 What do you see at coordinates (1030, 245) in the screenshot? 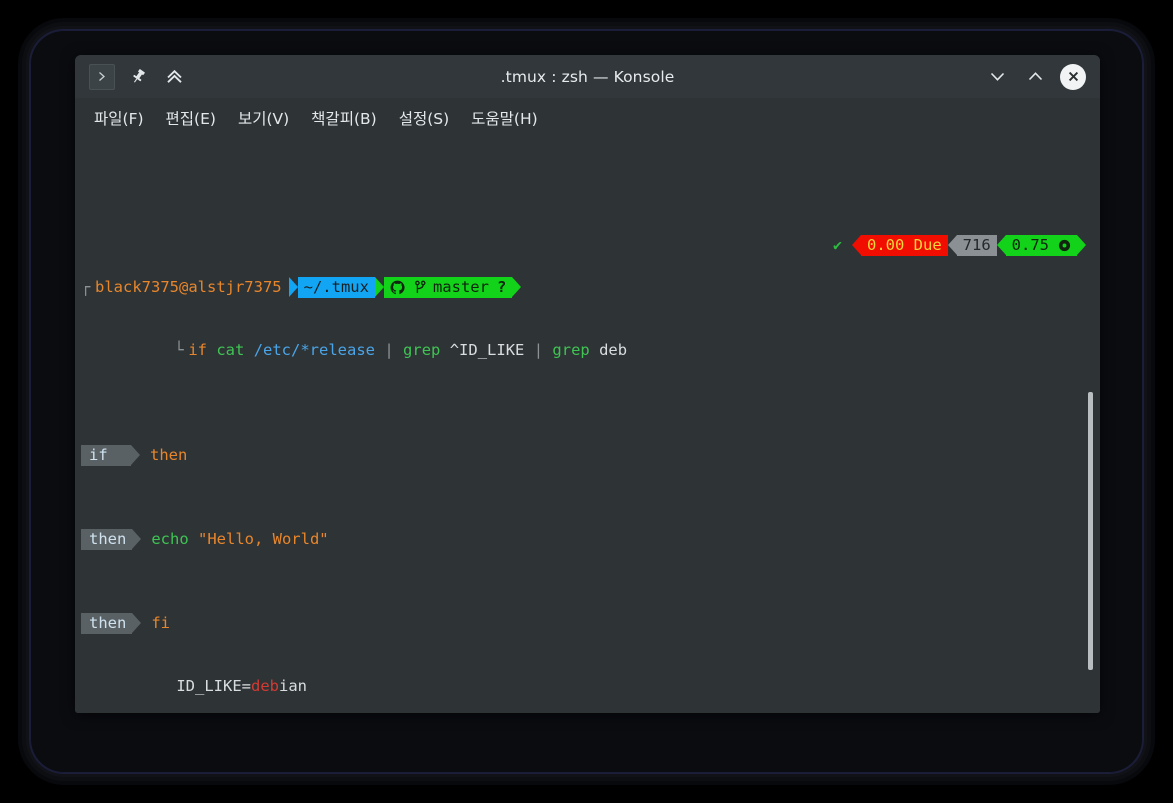
I see `rp-load-value: 0.75` at bounding box center [1030, 245].